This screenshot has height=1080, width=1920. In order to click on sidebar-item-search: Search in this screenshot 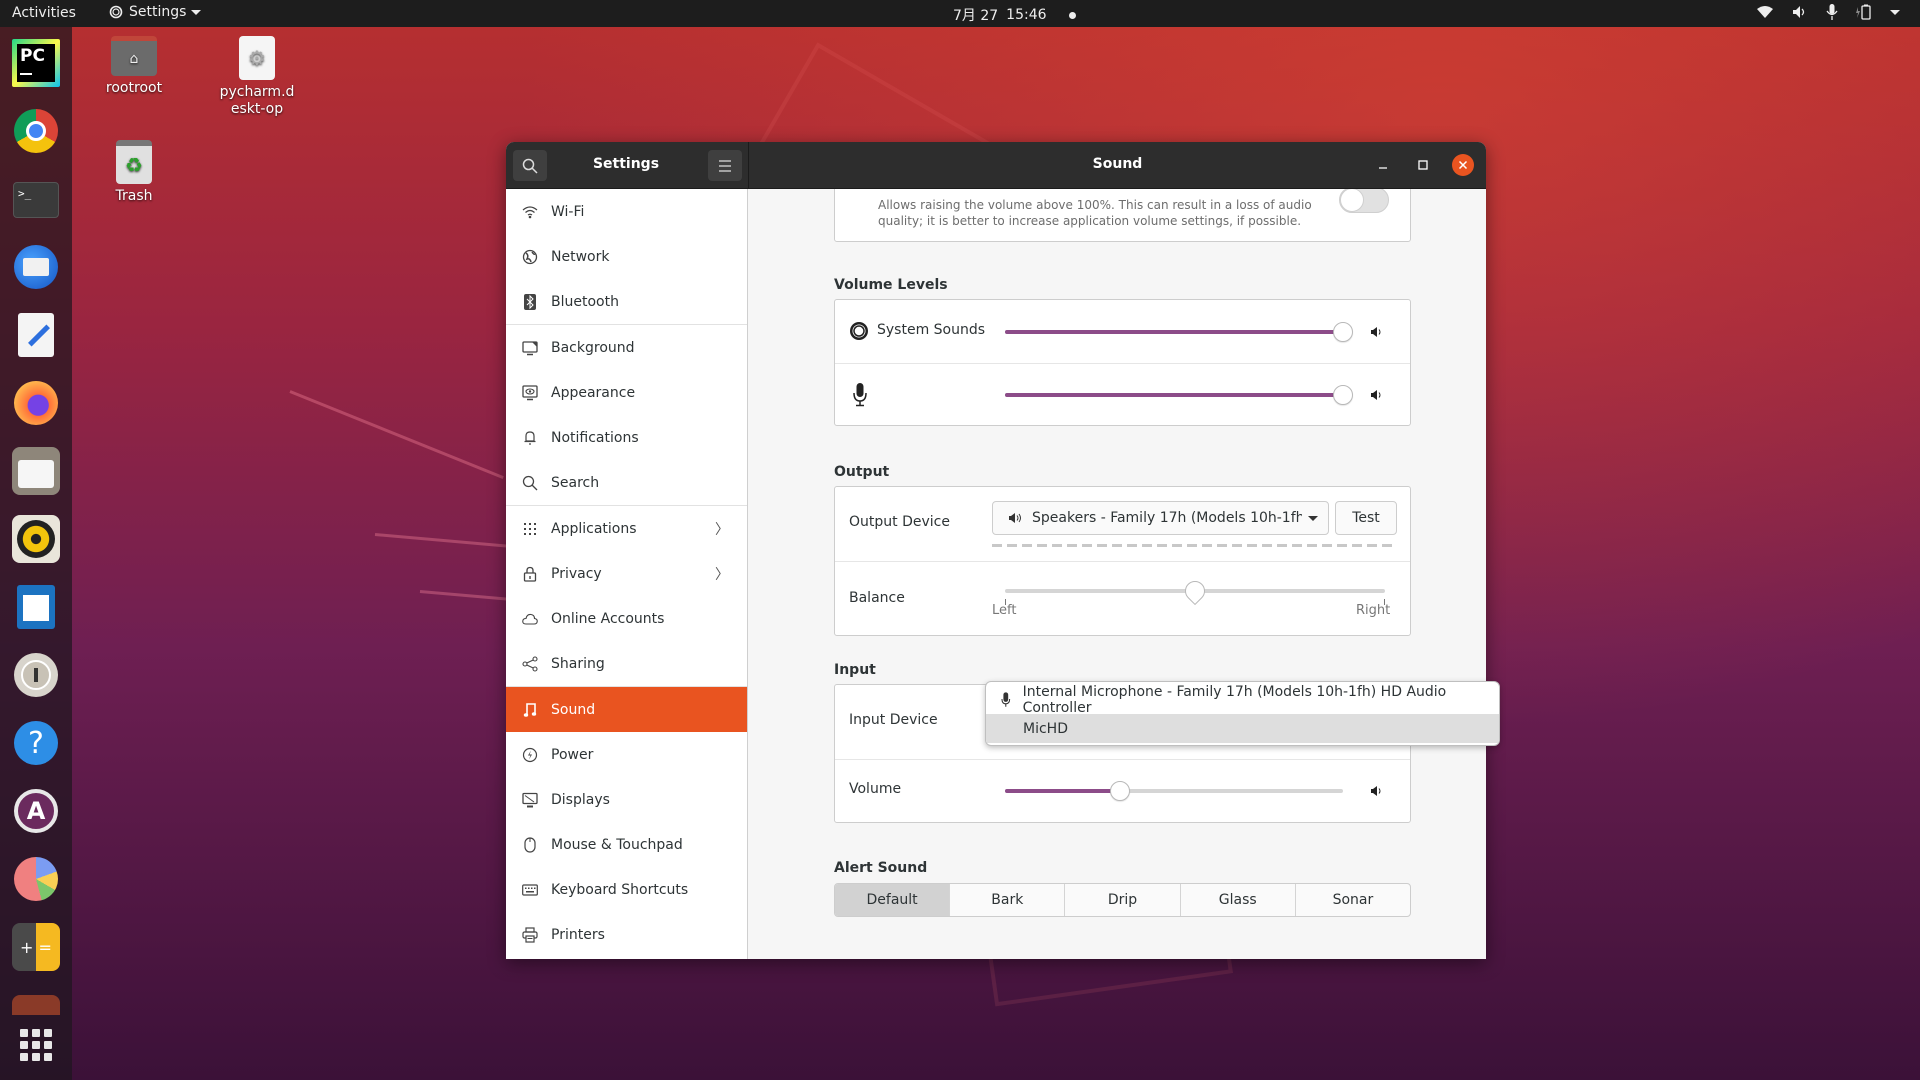, I will do `click(626, 482)`.